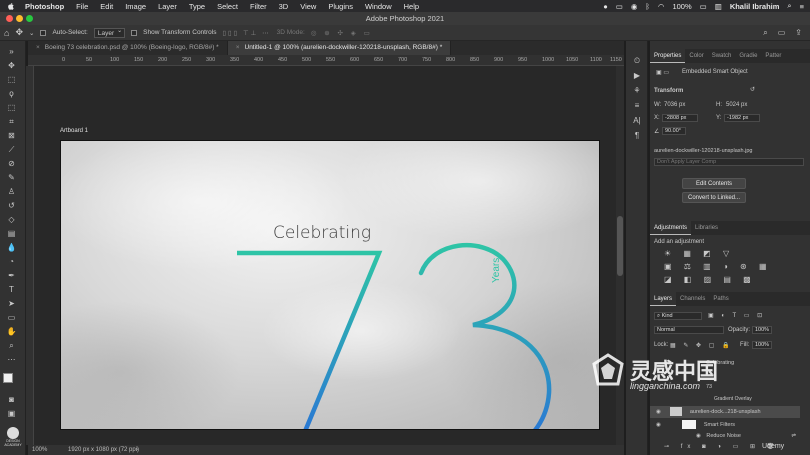 The height and width of the screenshot is (455, 810). What do you see at coordinates (718, 6) in the screenshot?
I see `flag-icon: ▥` at bounding box center [718, 6].